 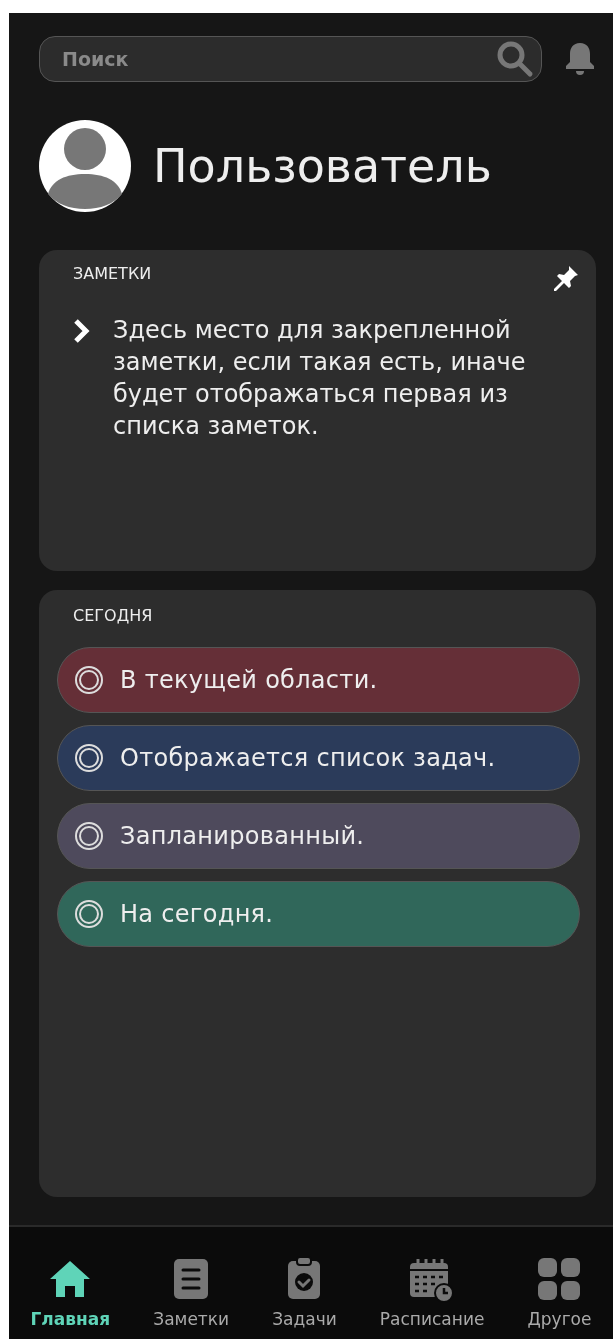 I want to click on section-title: СЕГОДНЯ, so click(x=113, y=615).